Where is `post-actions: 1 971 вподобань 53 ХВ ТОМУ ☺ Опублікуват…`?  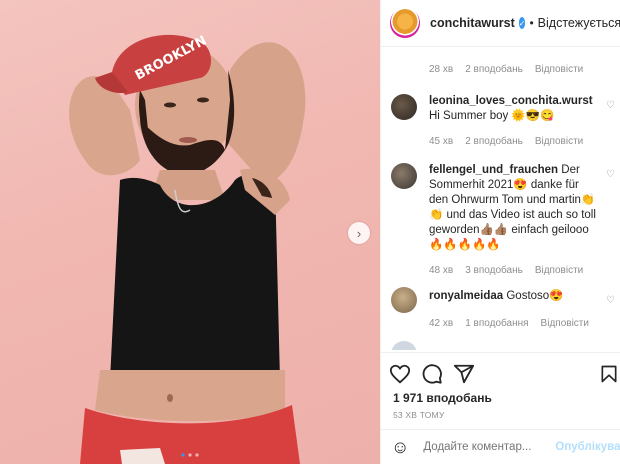
post-actions: 1 971 вподобань 53 ХВ ТОМУ ☺ Опублікуват… is located at coordinates (500, 407).